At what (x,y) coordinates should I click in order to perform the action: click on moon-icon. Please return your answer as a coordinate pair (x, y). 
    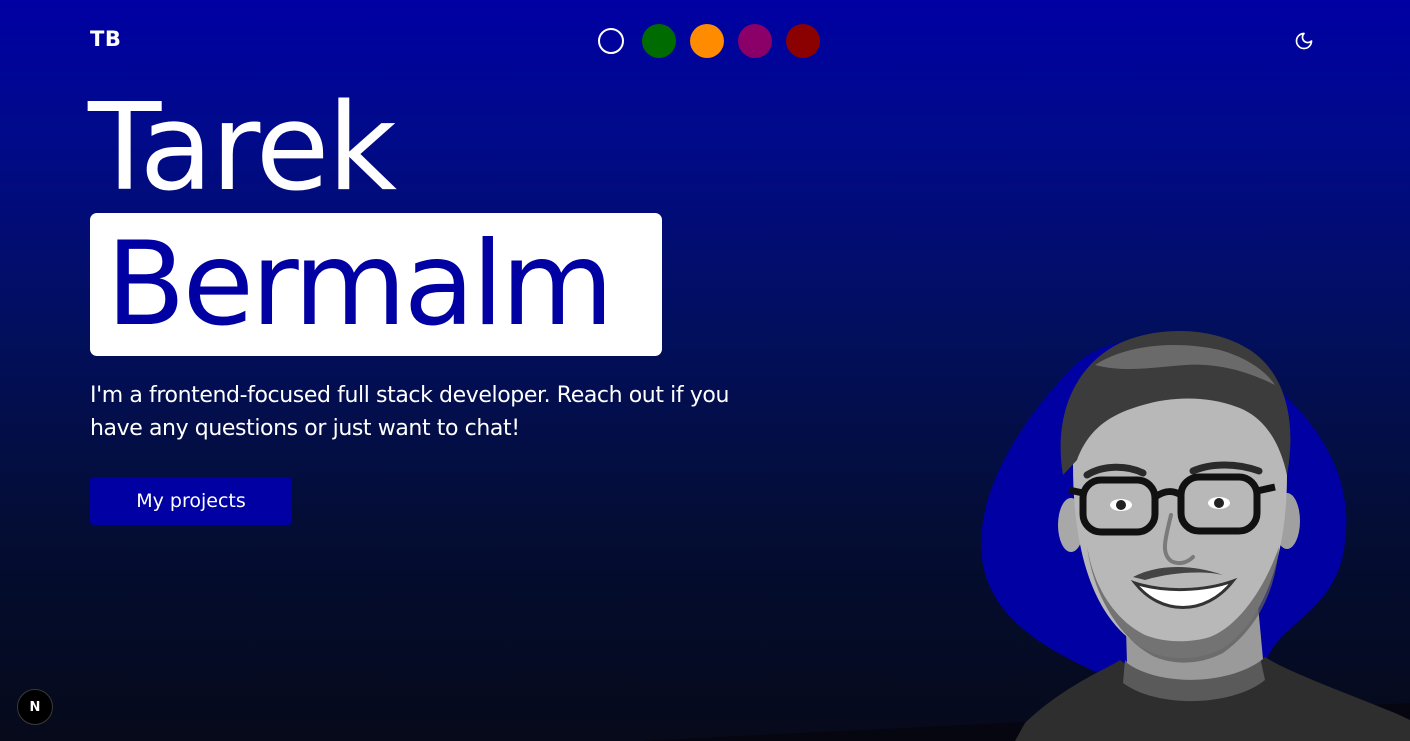
    Looking at the image, I should click on (1304, 41).